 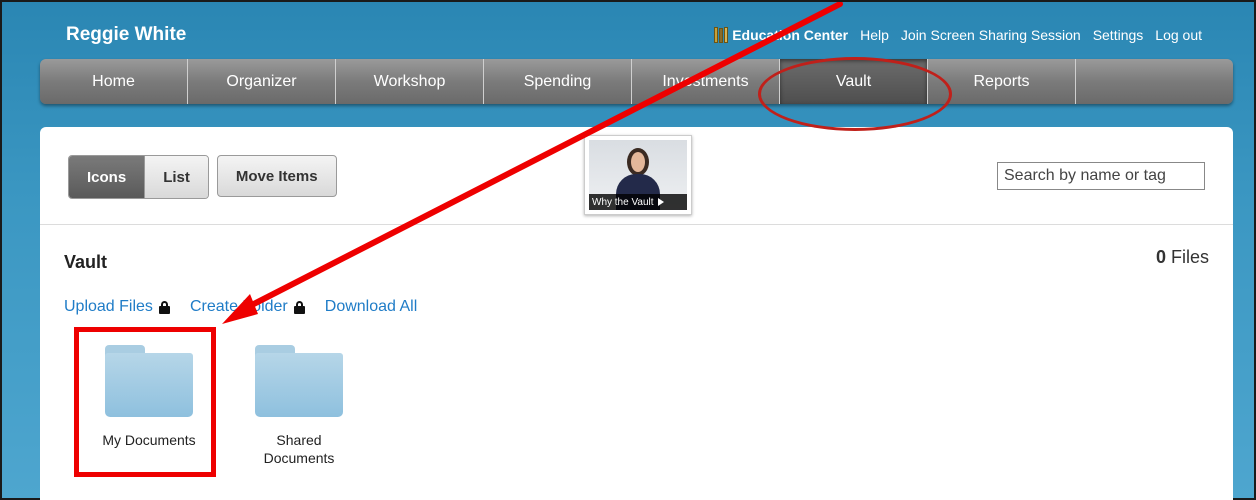 What do you see at coordinates (86, 262) in the screenshot?
I see `vault-title: Vault` at bounding box center [86, 262].